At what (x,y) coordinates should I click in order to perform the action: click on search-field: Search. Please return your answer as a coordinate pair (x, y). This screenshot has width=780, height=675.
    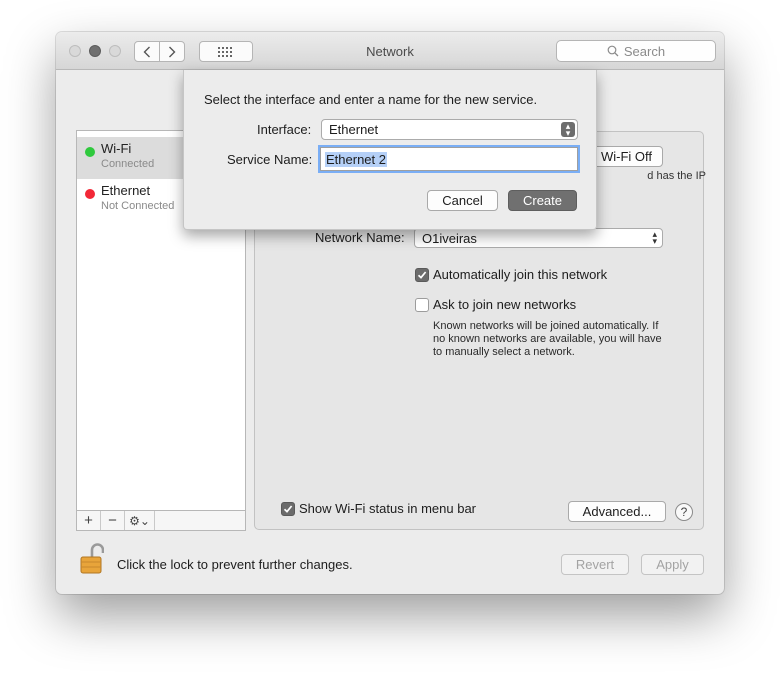
    Looking at the image, I should click on (636, 51).